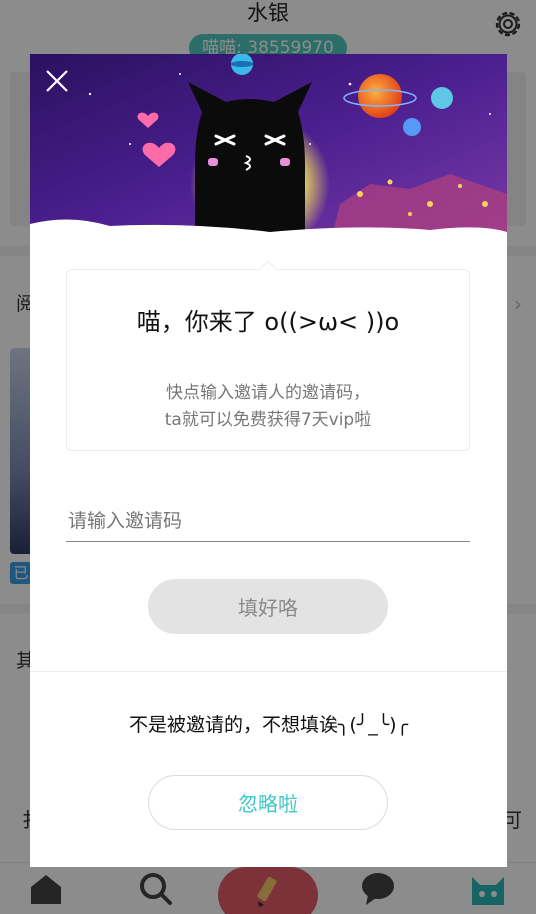 The image size is (536, 914). Describe the element at coordinates (268, 725) in the screenshot. I see `skip-prompt-text: 不是被邀请的，不想填诶╮(╯_╰)╭` at that location.